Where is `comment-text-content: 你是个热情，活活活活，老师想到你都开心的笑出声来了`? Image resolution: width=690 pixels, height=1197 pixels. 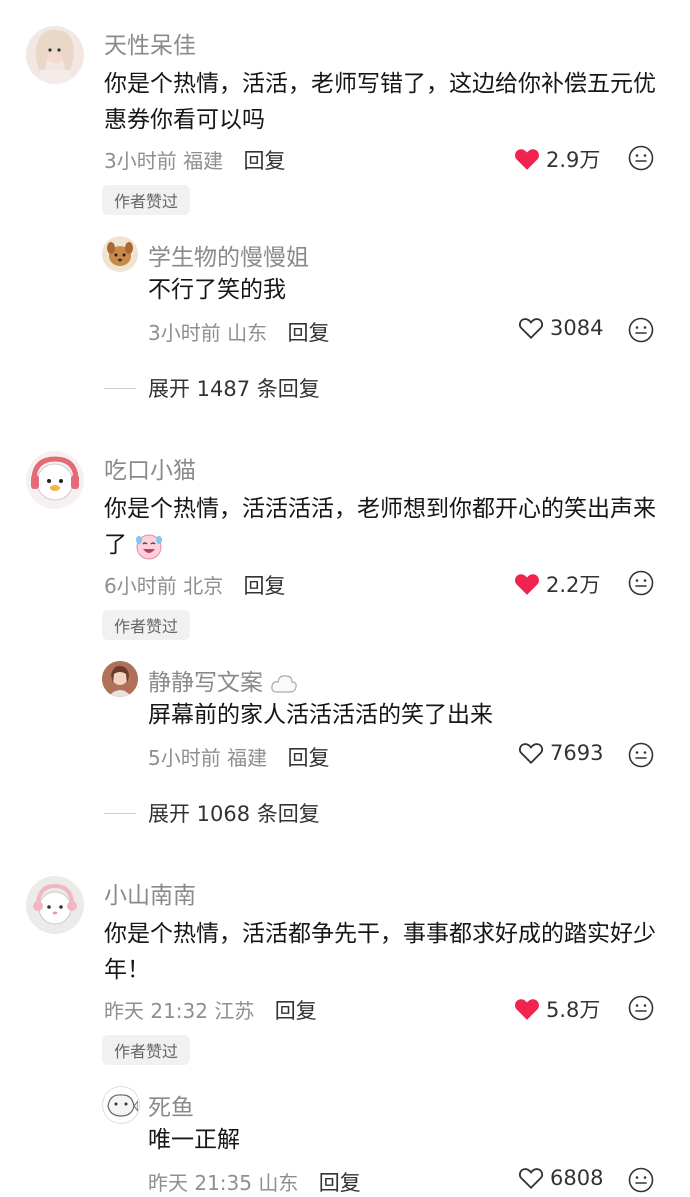
comment-text-content: 你是个热情，活活活活，老师想到你都开心的笑出声来了 is located at coordinates (380, 527).